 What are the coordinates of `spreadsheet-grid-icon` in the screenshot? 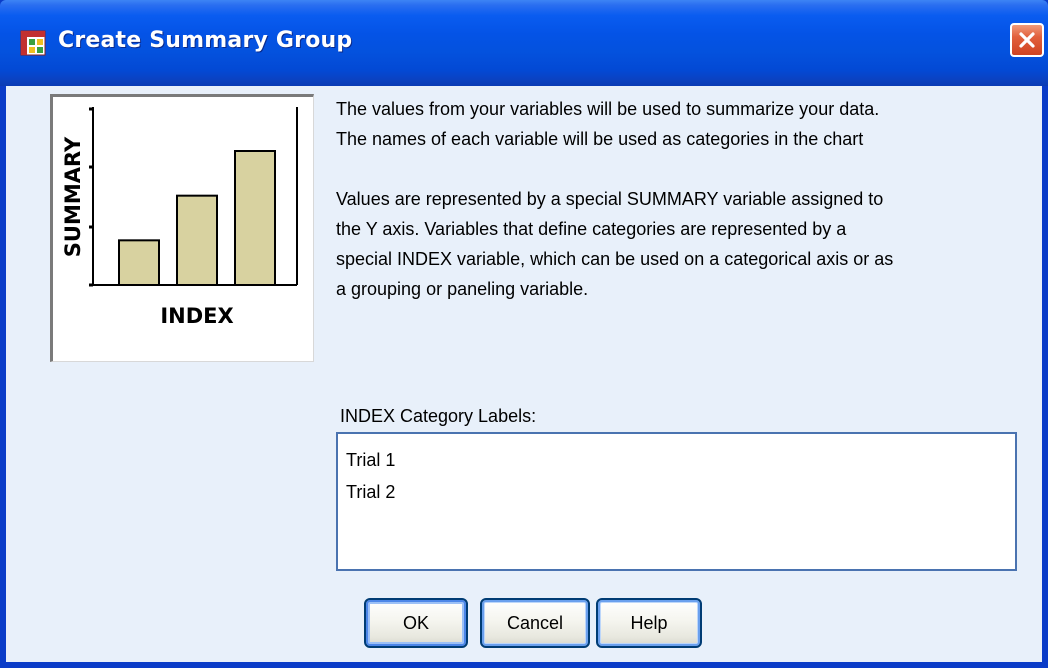 It's located at (33, 43).